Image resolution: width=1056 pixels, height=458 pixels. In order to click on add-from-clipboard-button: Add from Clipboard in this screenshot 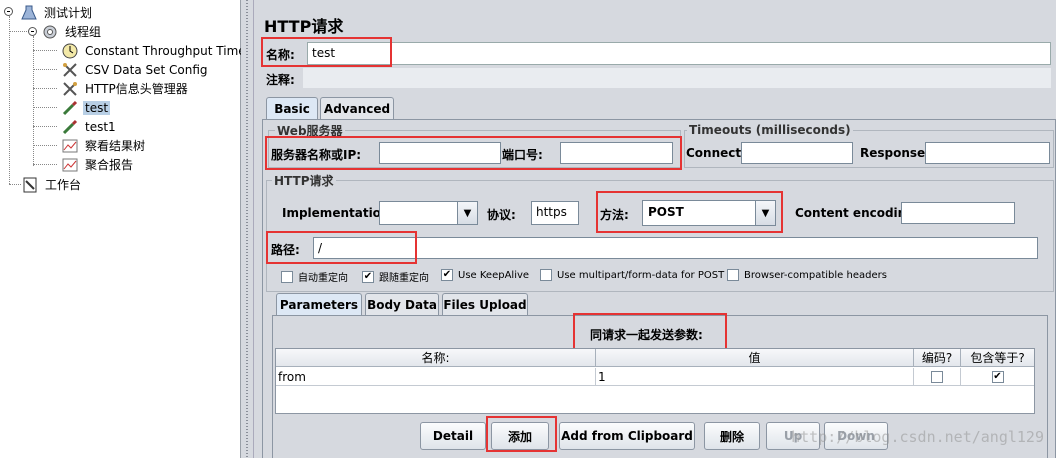, I will do `click(627, 436)`.